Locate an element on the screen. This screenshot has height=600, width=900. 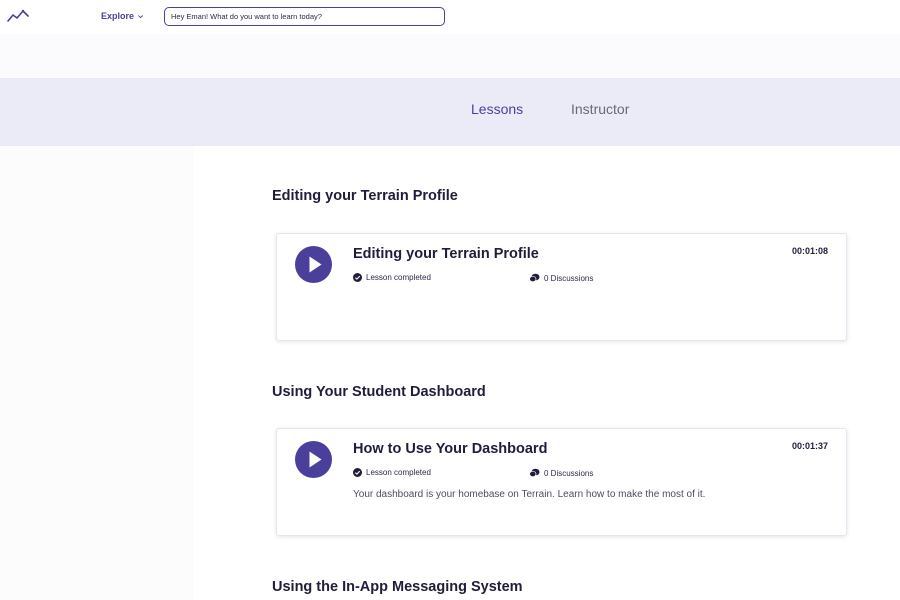
lesson-title: Editing your Terrain Profile is located at coordinates (446, 254).